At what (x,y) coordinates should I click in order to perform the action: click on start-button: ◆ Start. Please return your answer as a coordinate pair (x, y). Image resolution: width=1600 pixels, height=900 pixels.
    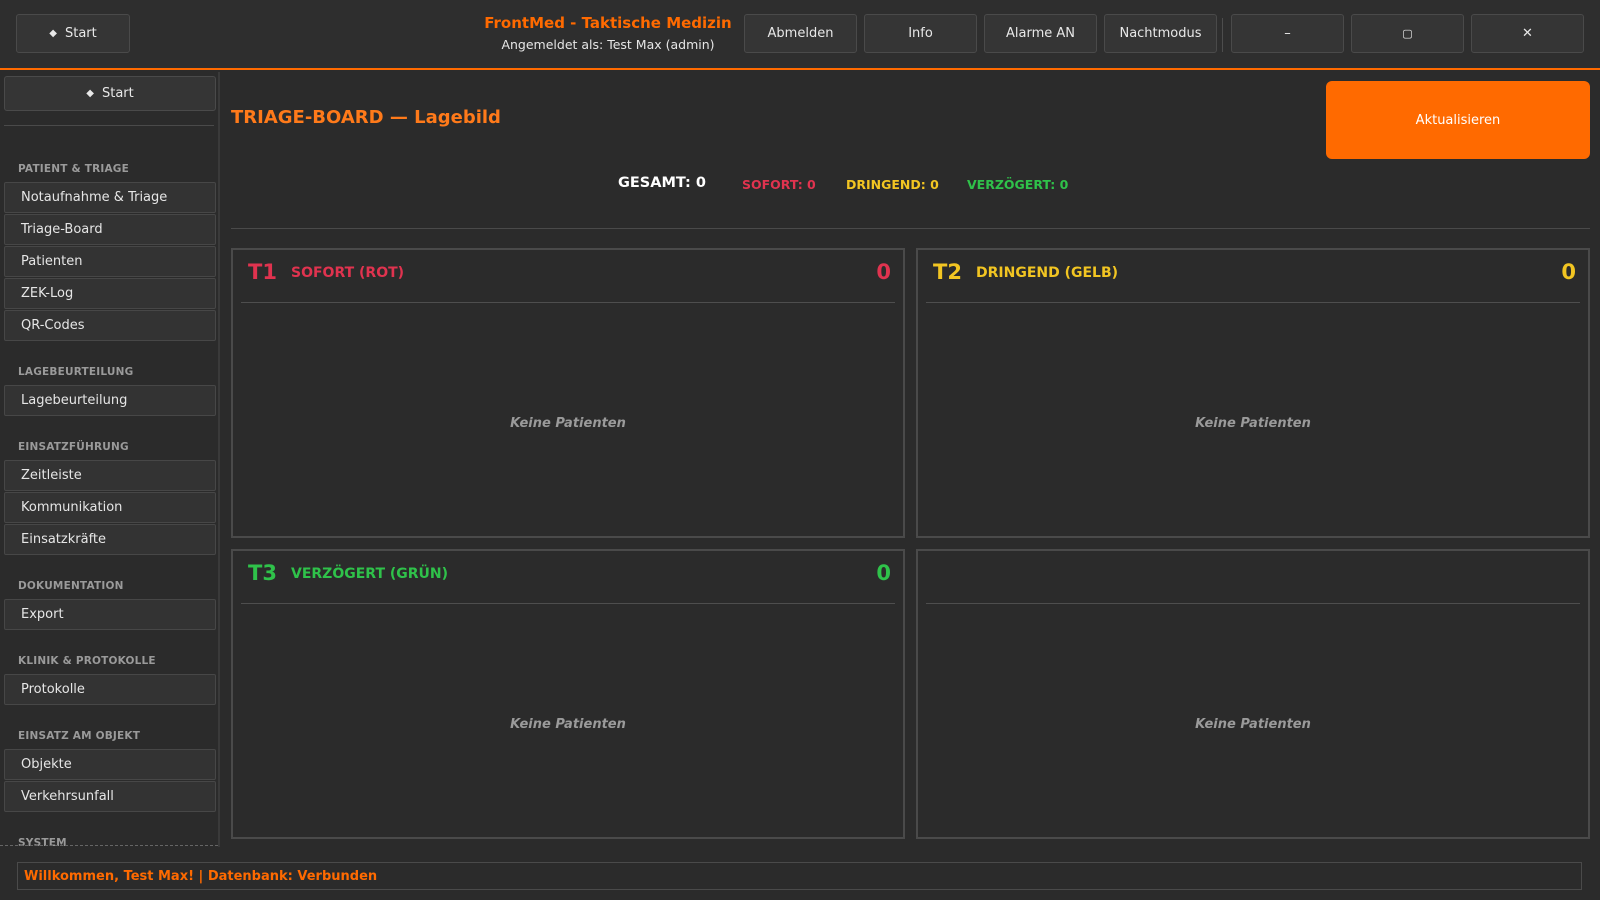
    Looking at the image, I should click on (73, 33).